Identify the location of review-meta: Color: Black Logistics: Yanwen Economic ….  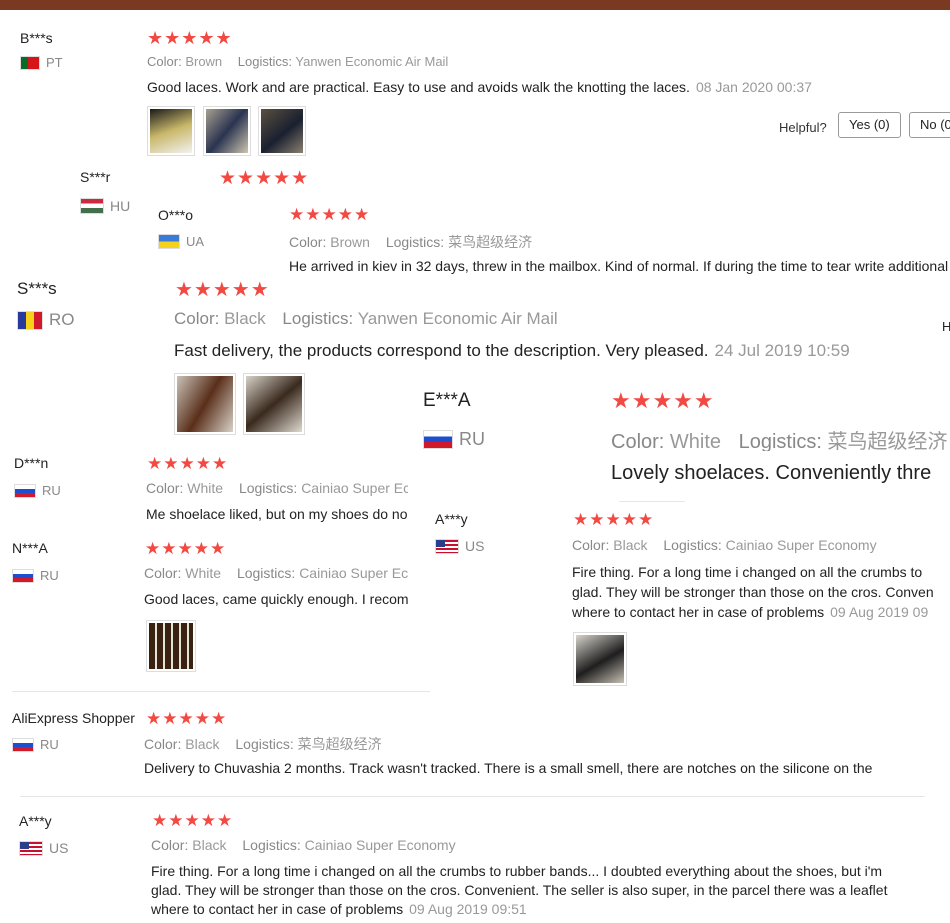
(366, 318).